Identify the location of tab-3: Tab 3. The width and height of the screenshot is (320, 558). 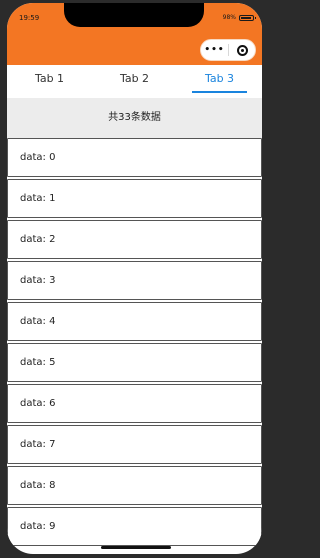
(219, 81).